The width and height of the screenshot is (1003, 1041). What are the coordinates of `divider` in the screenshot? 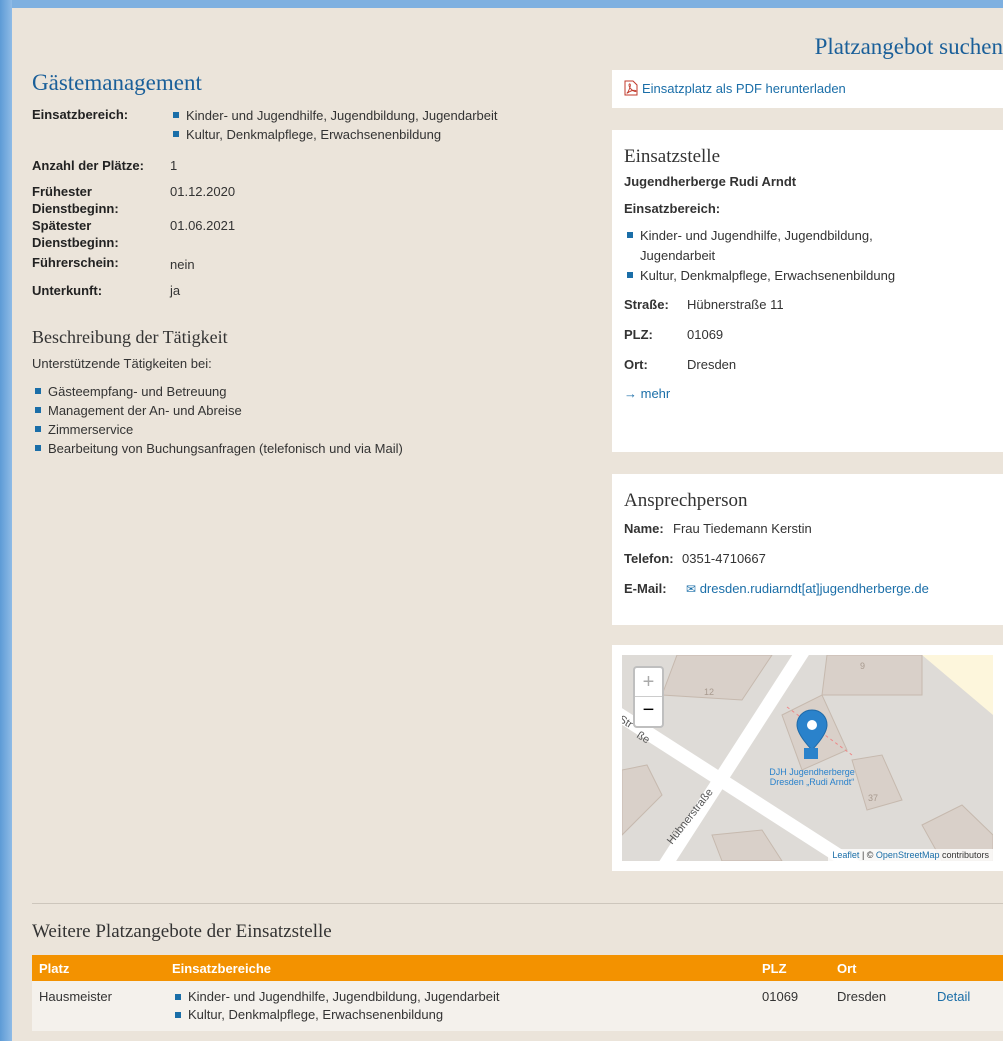 It's located at (517, 903).